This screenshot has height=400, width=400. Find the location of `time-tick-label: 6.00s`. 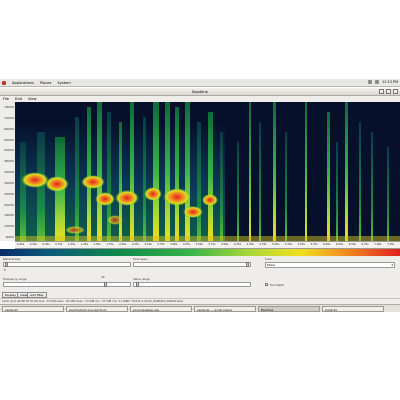

time-tick-label: 6.00s is located at coordinates (327, 244).